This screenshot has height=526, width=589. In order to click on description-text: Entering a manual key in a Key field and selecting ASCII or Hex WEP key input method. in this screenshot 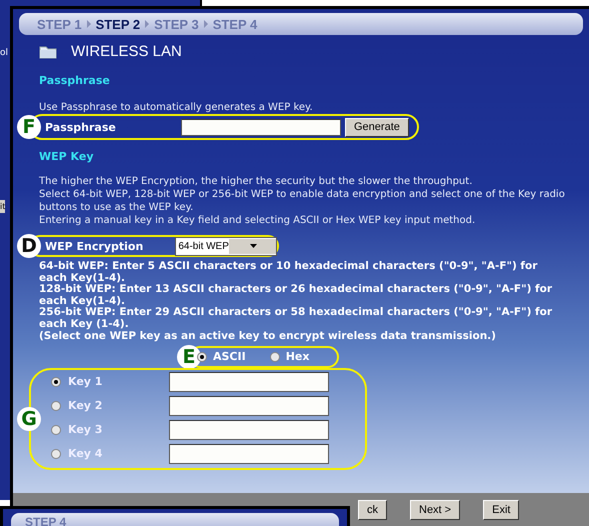, I will do `click(257, 220)`.